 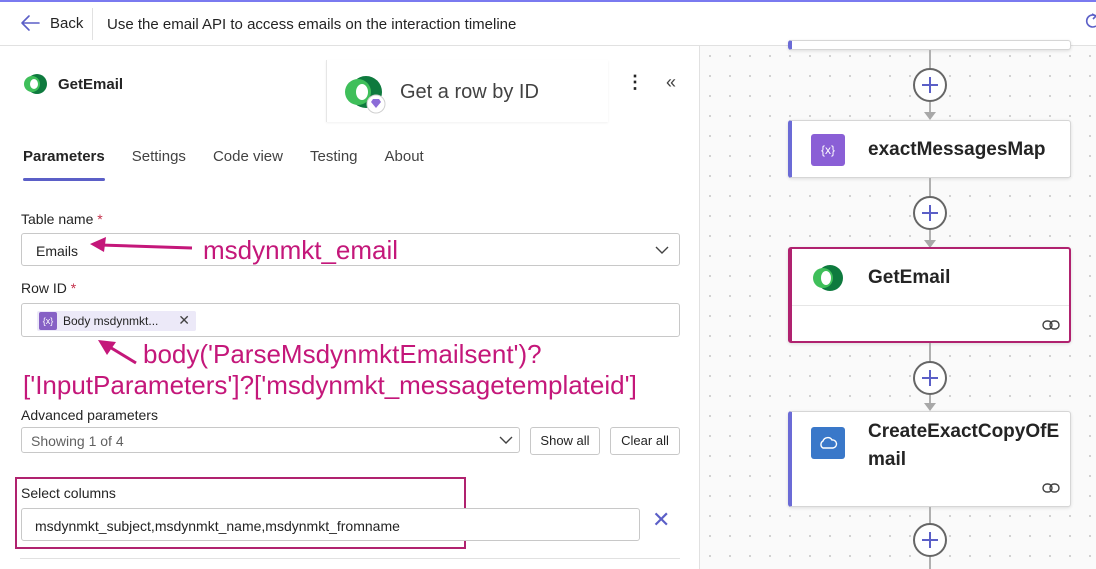 I want to click on row-id-label: Row ID *, so click(x=49, y=288).